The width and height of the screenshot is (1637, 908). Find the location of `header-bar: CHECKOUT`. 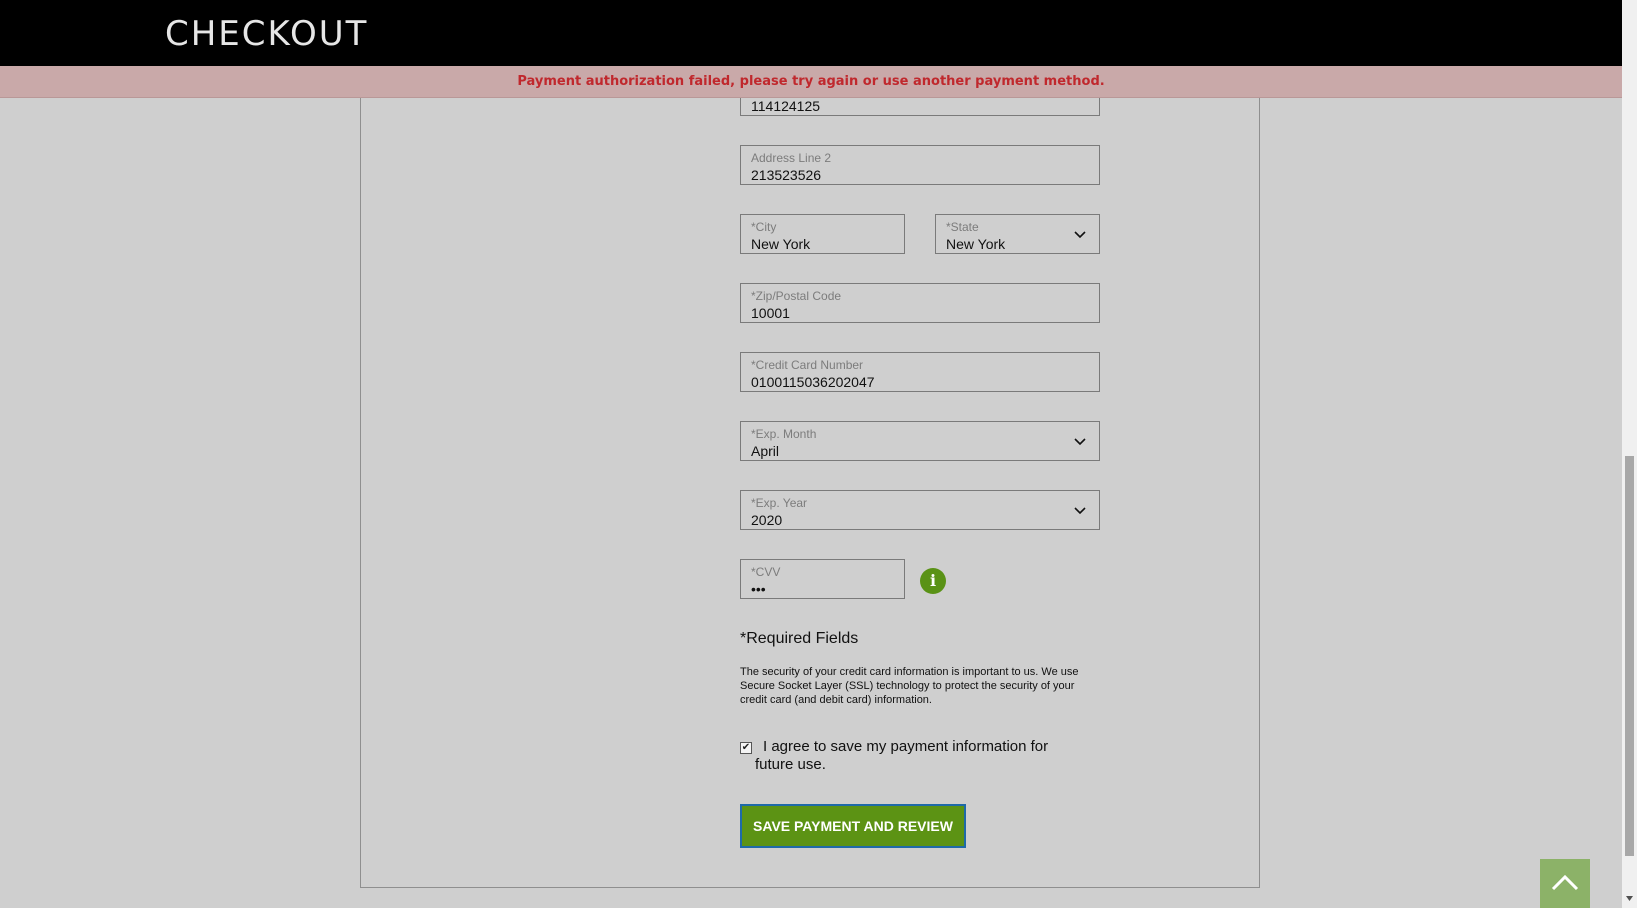

header-bar: CHECKOUT is located at coordinates (811, 33).